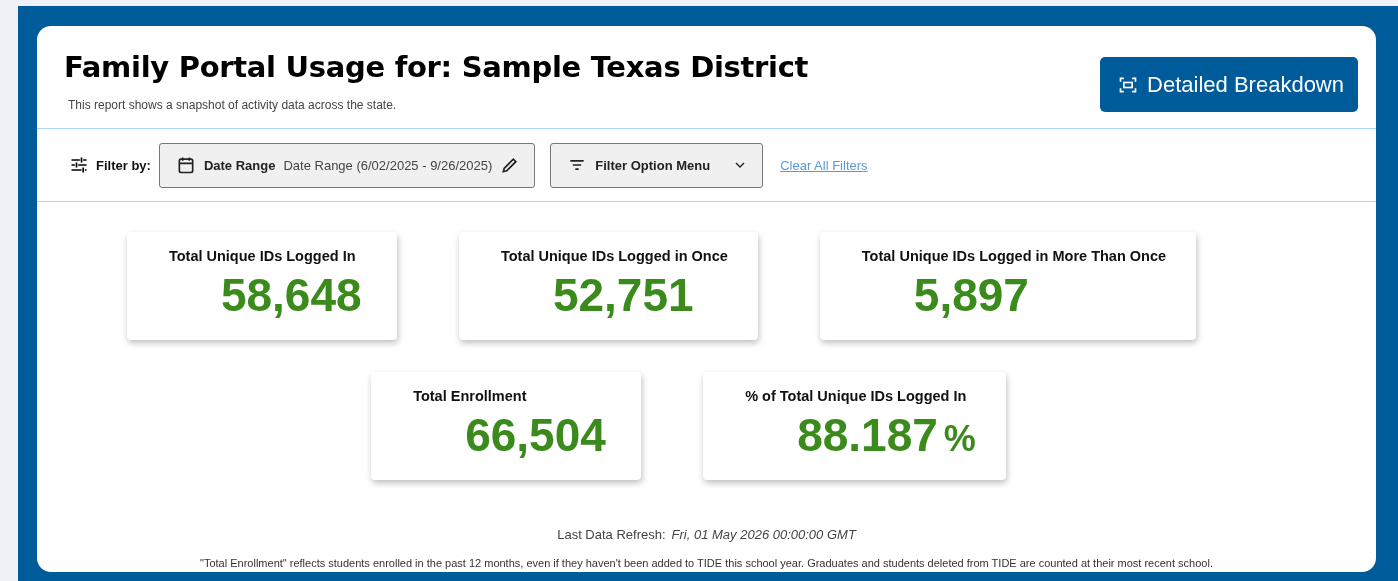 Image resolution: width=1398 pixels, height=581 pixels. What do you see at coordinates (535, 435) in the screenshot?
I see `stat-value: 66,504` at bounding box center [535, 435].